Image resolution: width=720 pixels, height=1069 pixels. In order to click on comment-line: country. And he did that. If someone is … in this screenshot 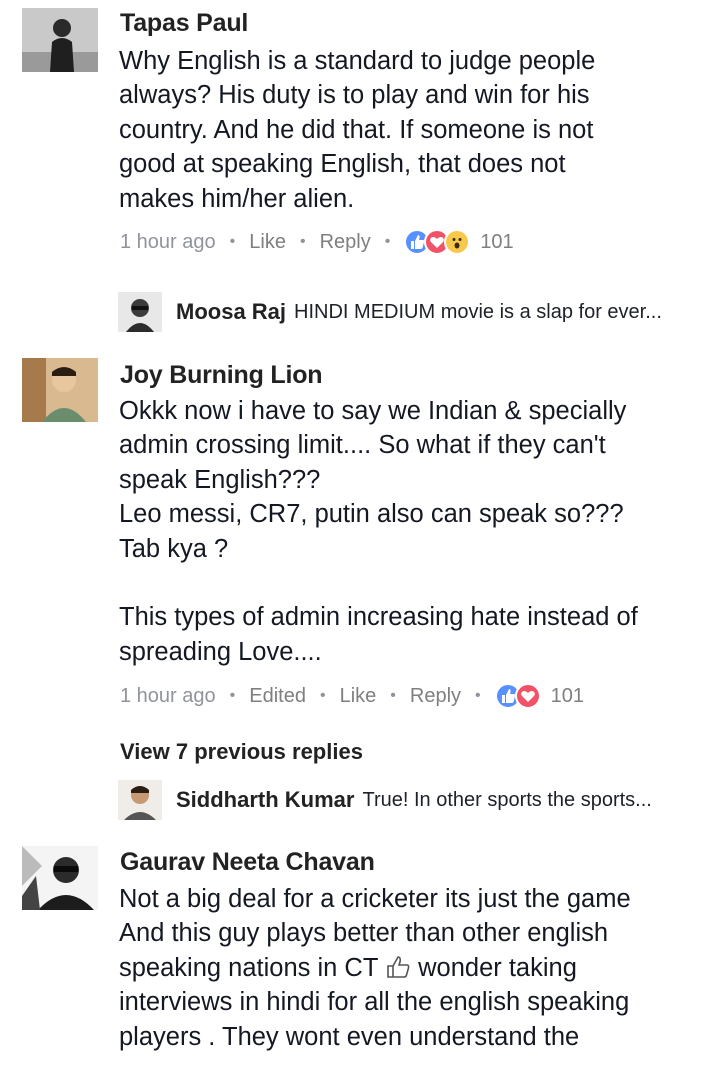, I will do `click(356, 129)`.